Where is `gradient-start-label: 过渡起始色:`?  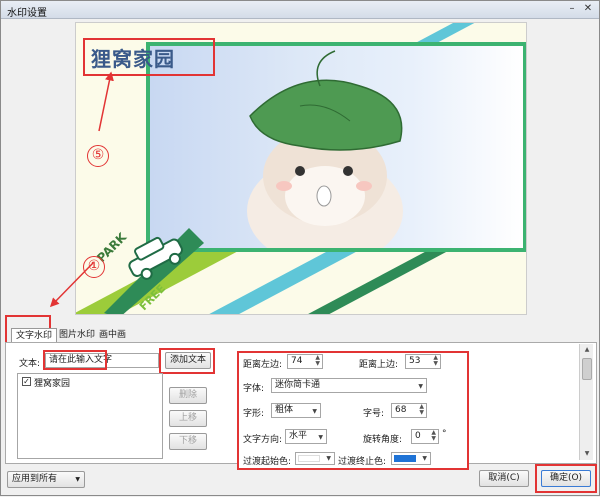 gradient-start-label: 过渡起始色: is located at coordinates (267, 462).